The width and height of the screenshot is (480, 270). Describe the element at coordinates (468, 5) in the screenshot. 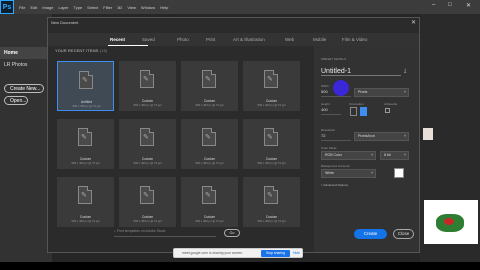

I see `close-window-icon: ✕` at that location.